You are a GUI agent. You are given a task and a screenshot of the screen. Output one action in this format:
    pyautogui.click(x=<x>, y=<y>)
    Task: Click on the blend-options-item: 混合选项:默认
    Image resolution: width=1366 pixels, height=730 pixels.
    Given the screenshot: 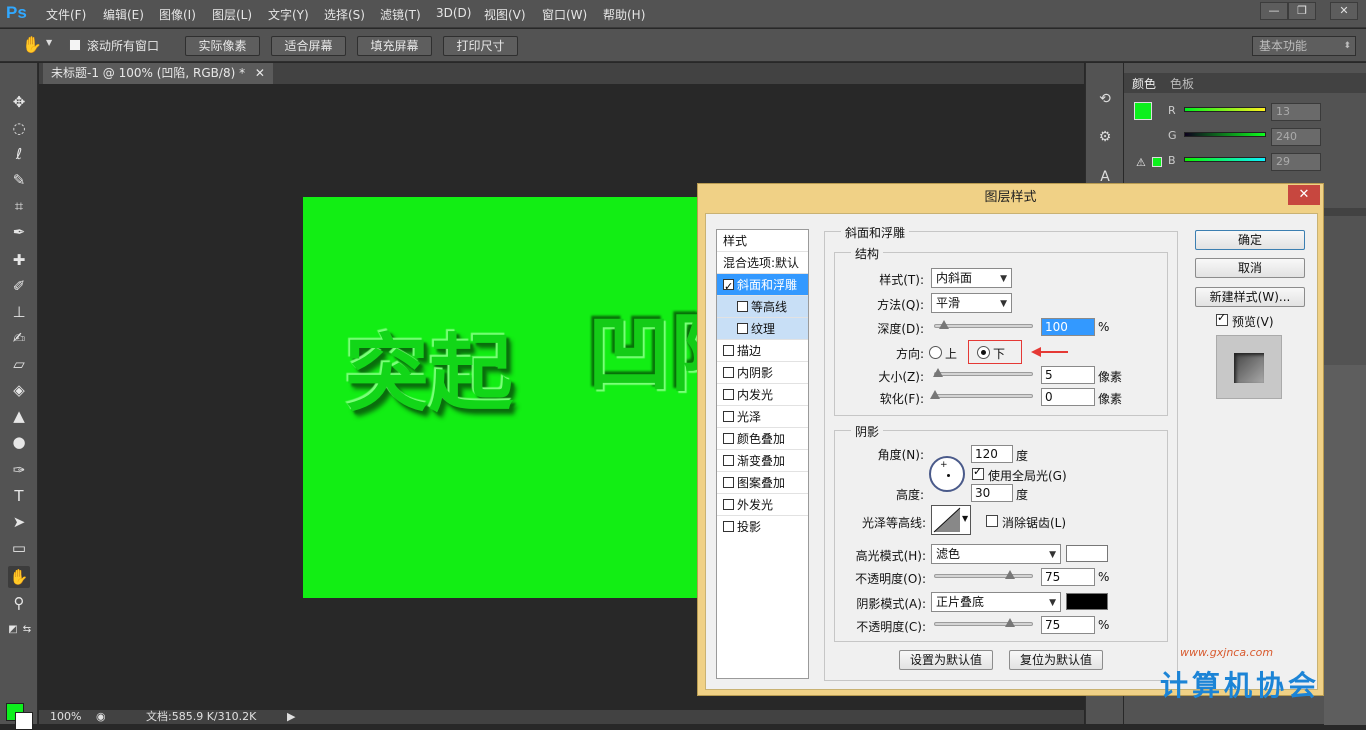 What is the action you would take?
    pyautogui.click(x=762, y=263)
    